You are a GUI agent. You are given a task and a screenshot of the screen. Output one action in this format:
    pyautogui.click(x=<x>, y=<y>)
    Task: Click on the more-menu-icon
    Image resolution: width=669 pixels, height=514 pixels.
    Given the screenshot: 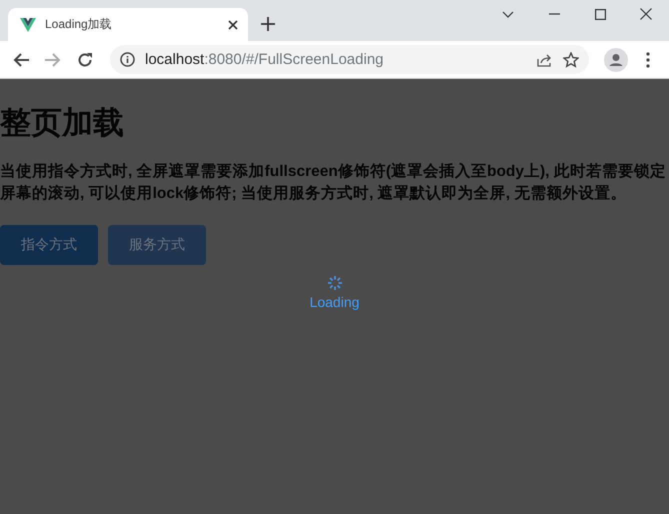 What is the action you would take?
    pyautogui.click(x=648, y=60)
    